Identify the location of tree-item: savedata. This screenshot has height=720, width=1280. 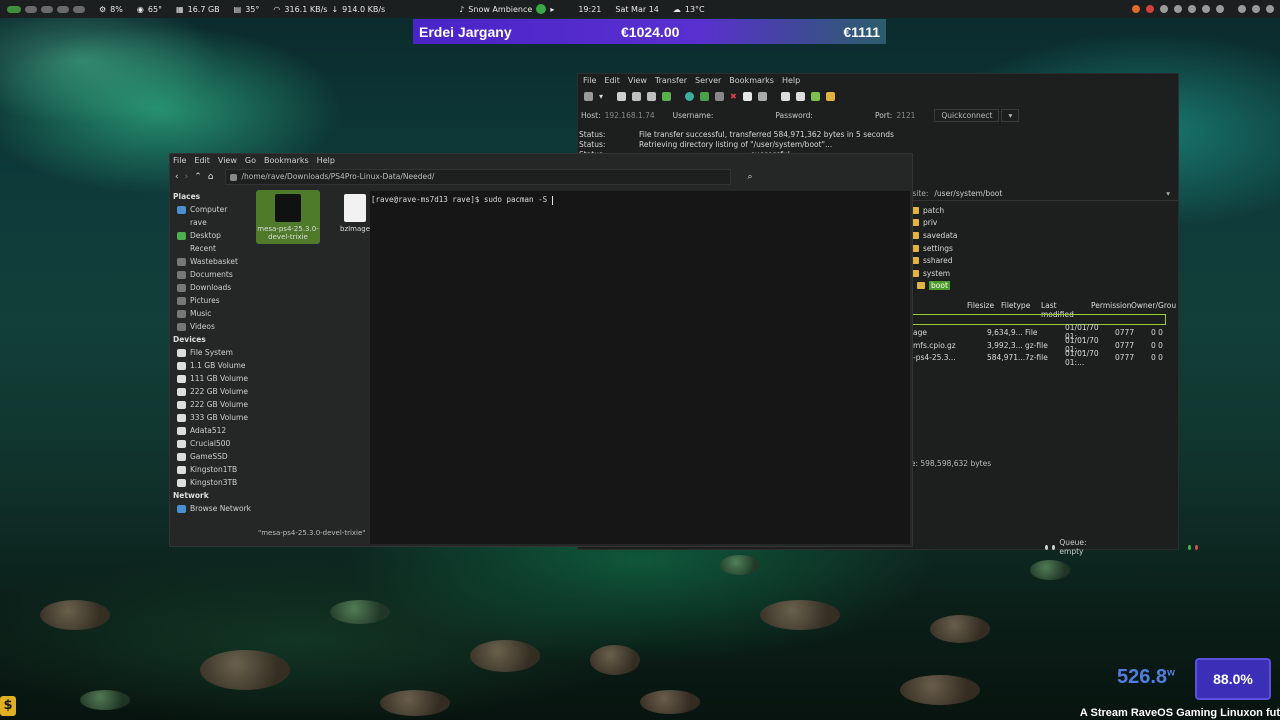
(934, 235).